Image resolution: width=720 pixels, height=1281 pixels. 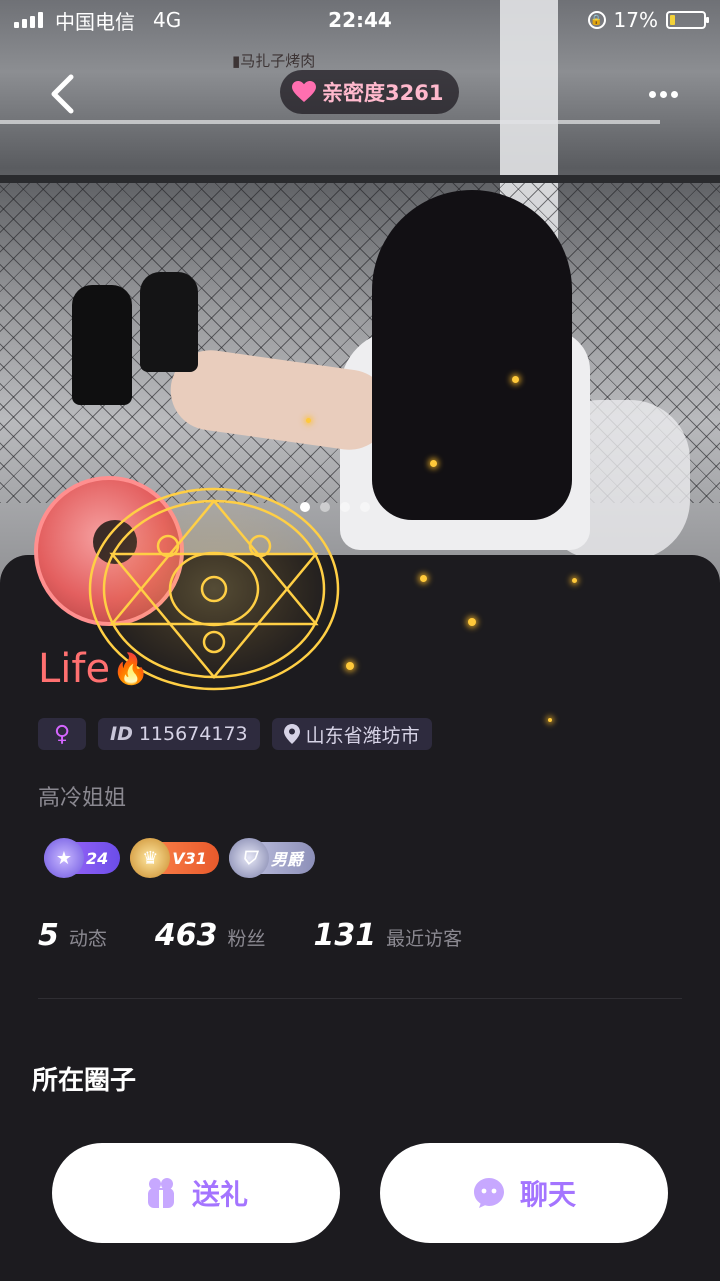 What do you see at coordinates (286, 859) in the screenshot?
I see `noble-badge-text: 男爵` at bounding box center [286, 859].